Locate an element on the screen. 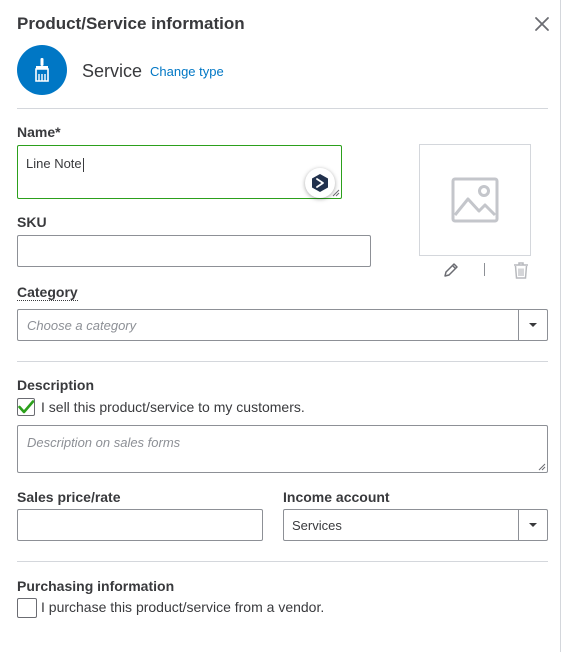  assistant-badge-icon is located at coordinates (320, 183).